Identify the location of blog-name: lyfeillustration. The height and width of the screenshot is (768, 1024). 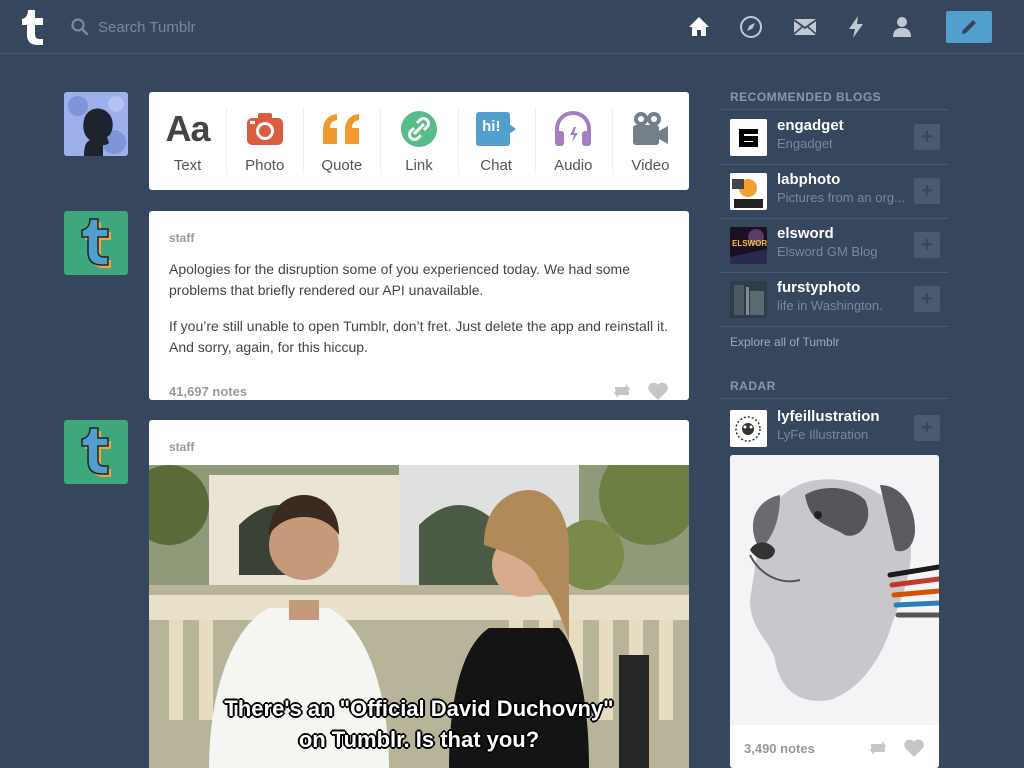
(828, 416).